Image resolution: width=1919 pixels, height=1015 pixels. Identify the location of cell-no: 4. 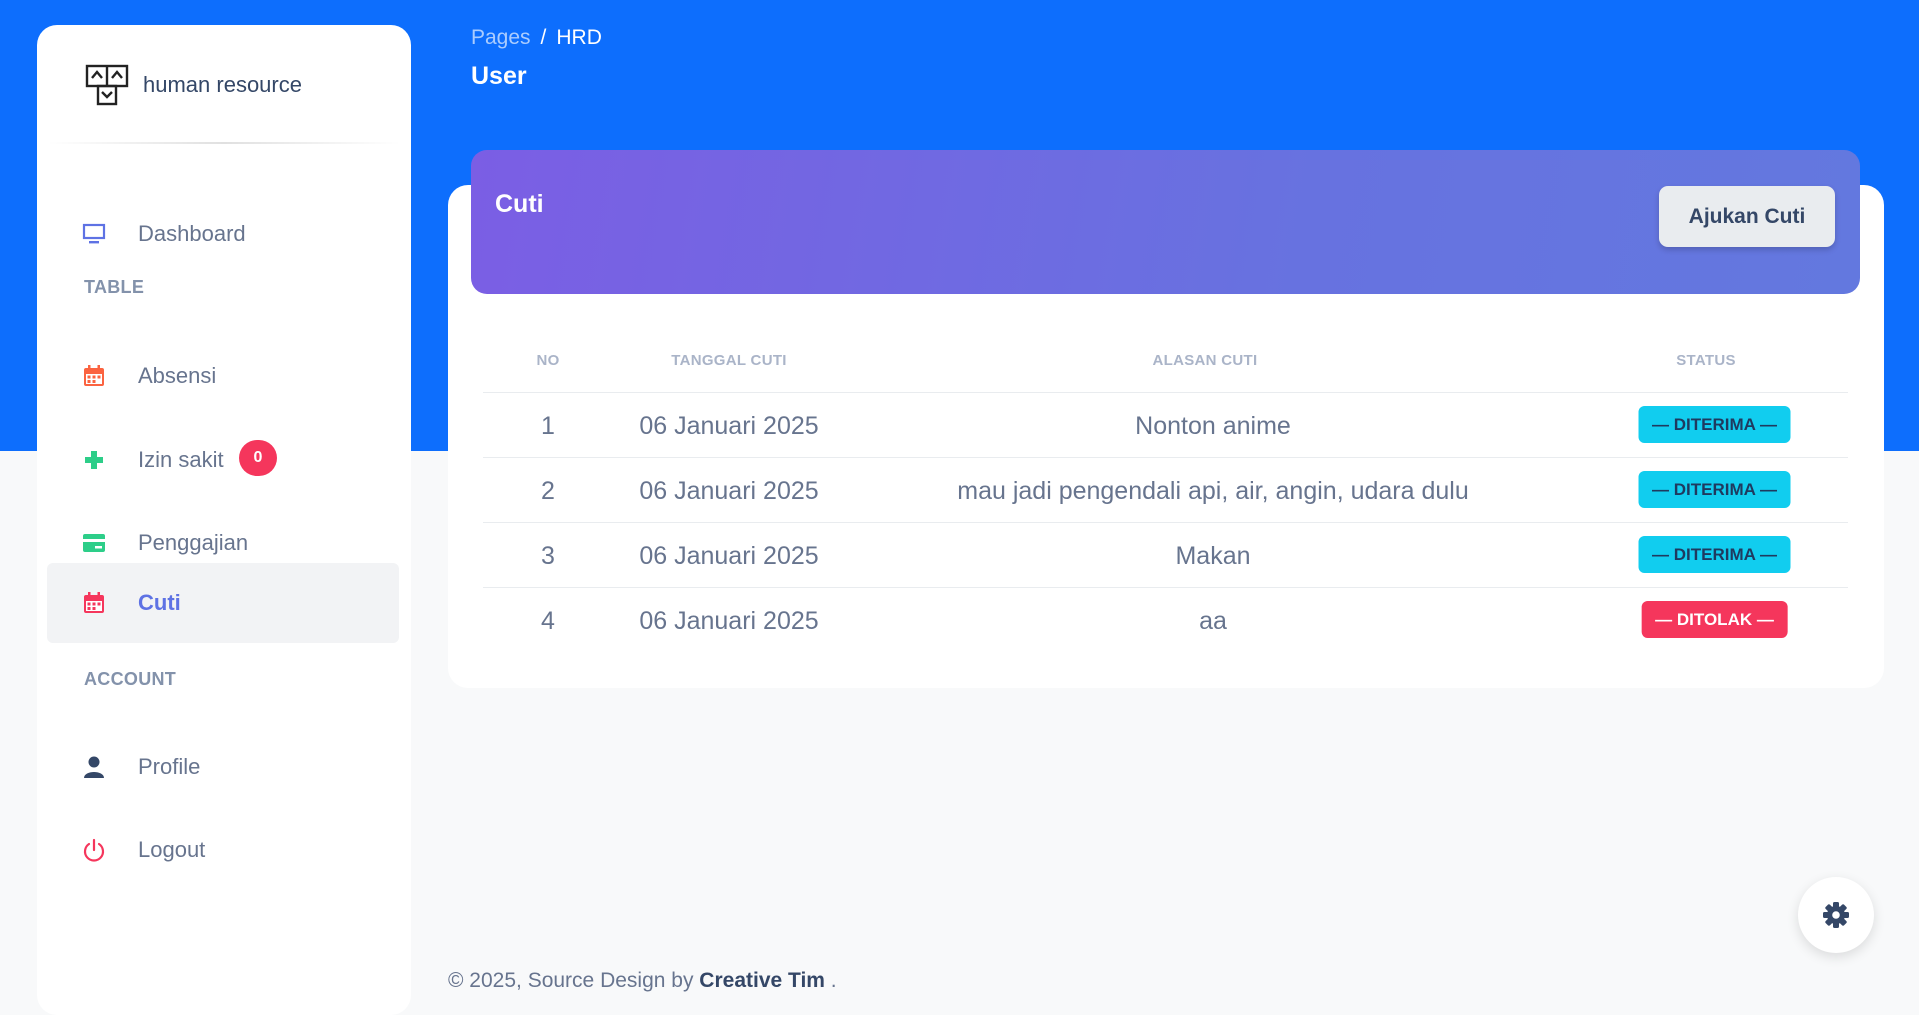
(548, 621).